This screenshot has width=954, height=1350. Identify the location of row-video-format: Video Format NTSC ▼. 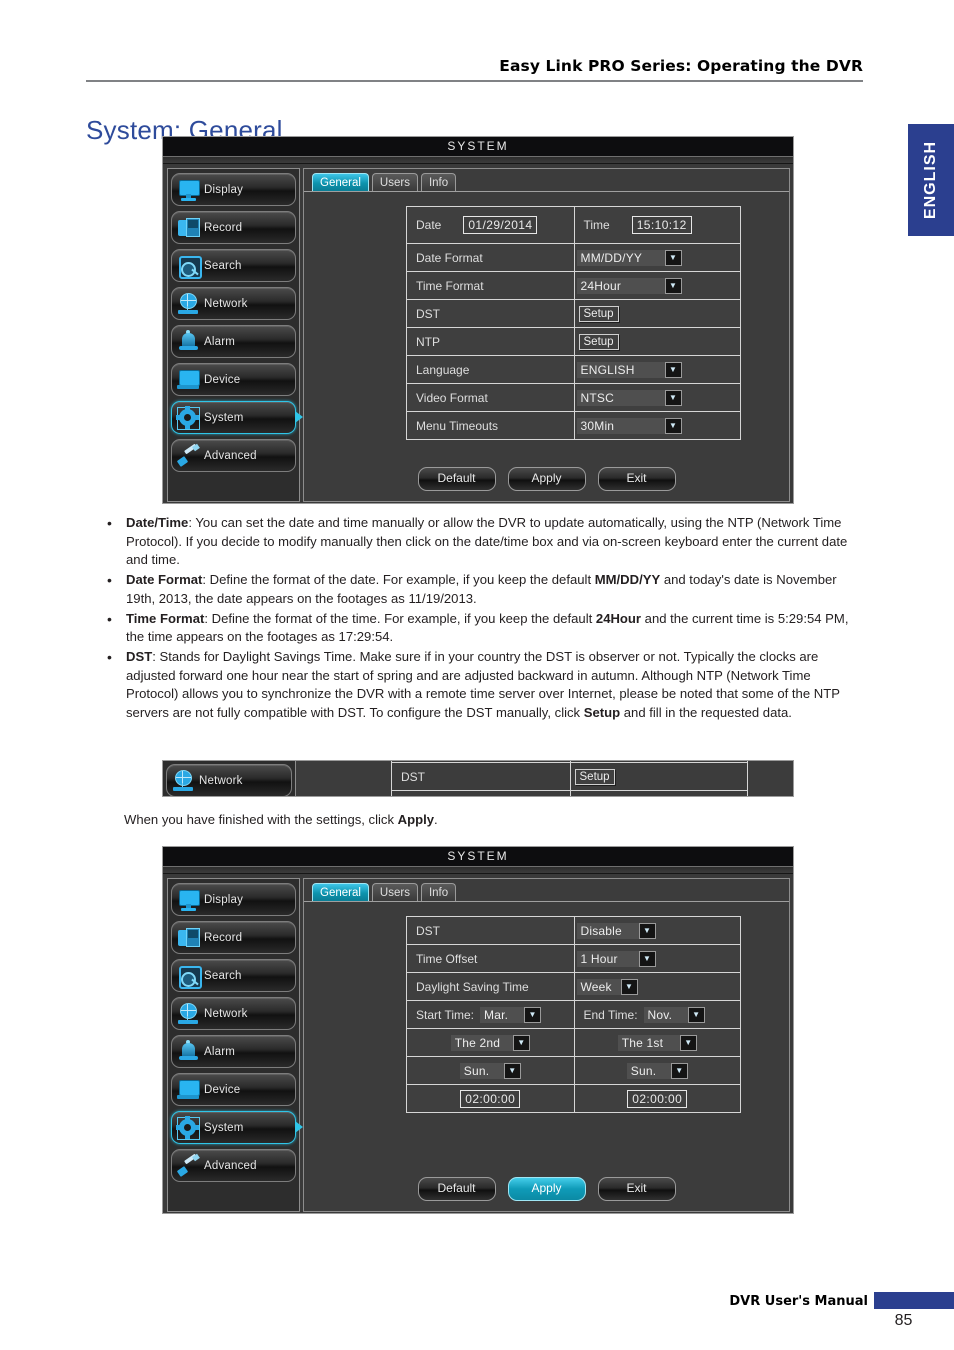
(573, 398).